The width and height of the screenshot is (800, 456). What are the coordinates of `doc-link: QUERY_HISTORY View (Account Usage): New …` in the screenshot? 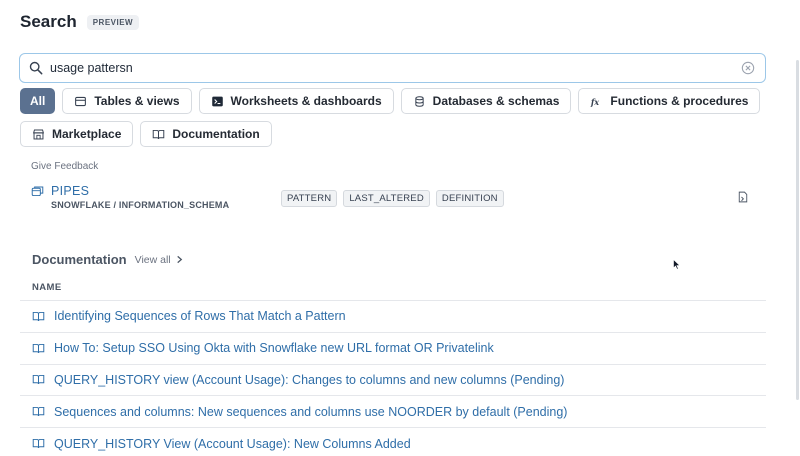 It's located at (232, 444).